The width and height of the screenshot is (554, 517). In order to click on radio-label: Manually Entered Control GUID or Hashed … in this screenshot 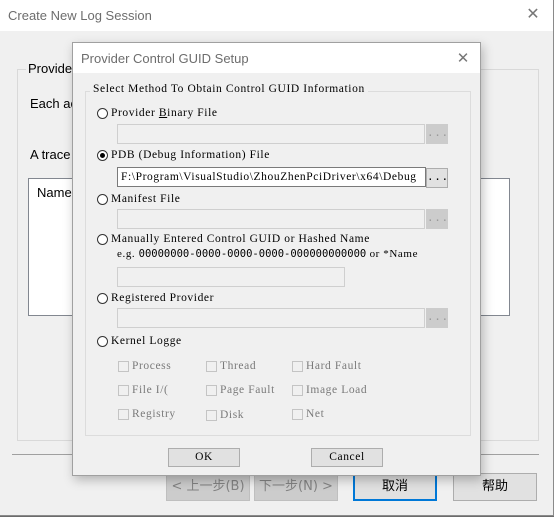, I will do `click(240, 239)`.